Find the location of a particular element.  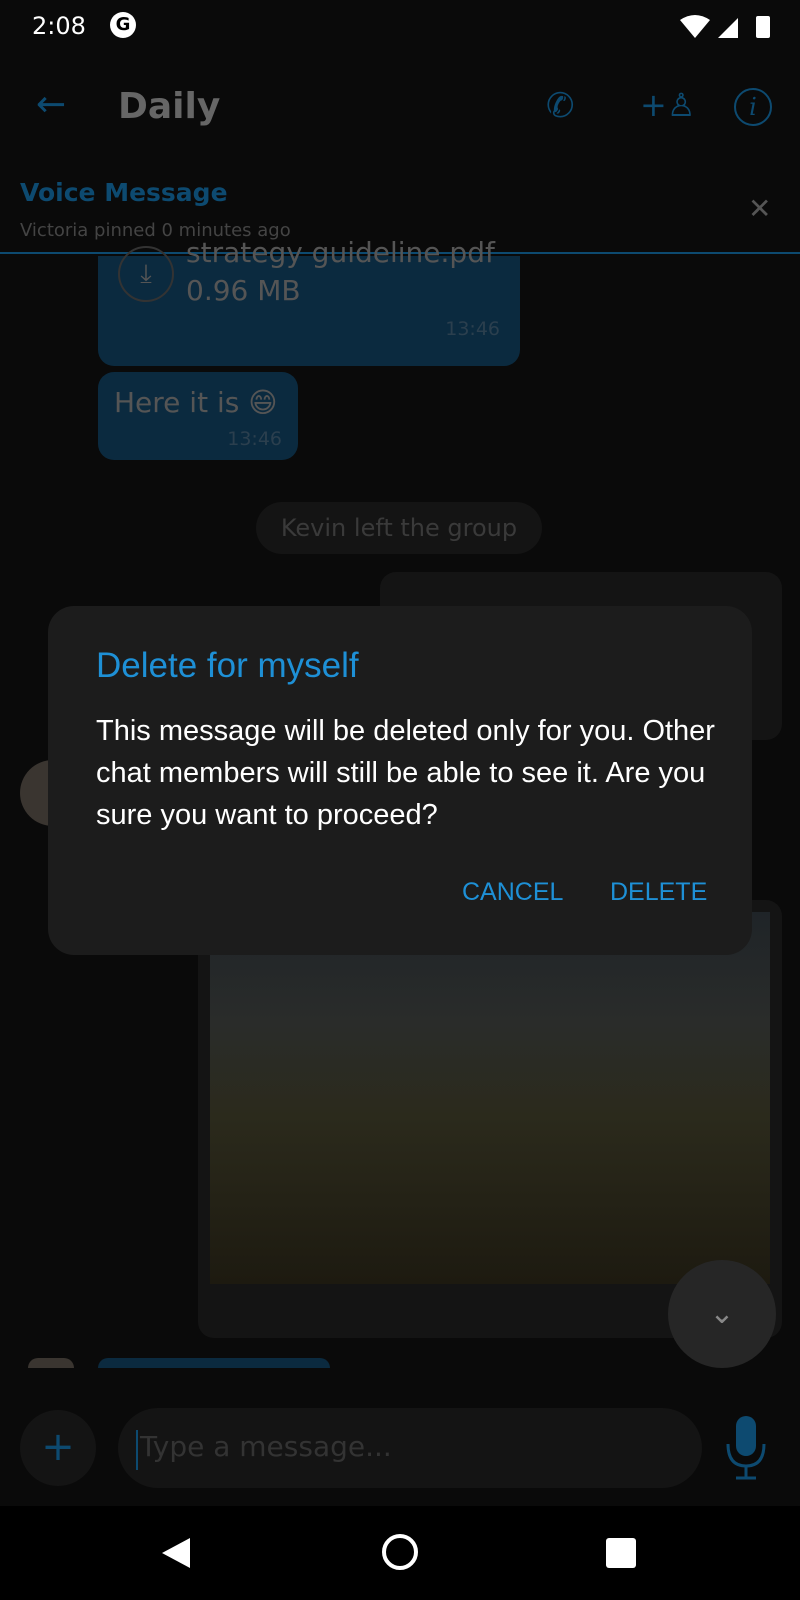

text-message: Here it is 😄 13:46 is located at coordinates (198, 416).